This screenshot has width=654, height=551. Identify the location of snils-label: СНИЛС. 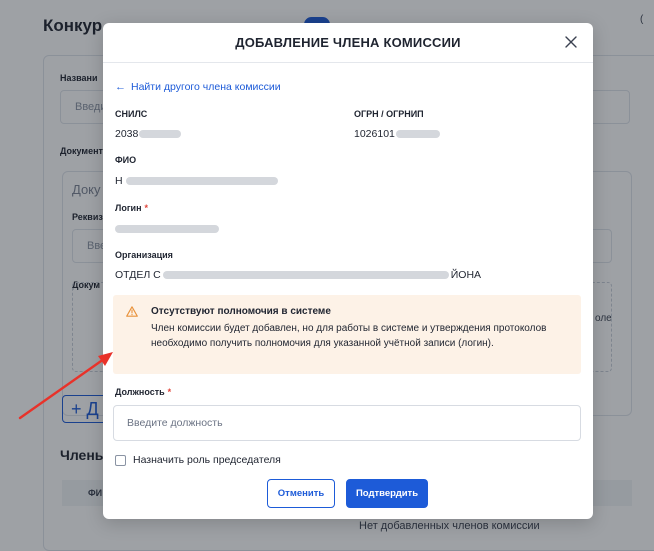
(131, 114).